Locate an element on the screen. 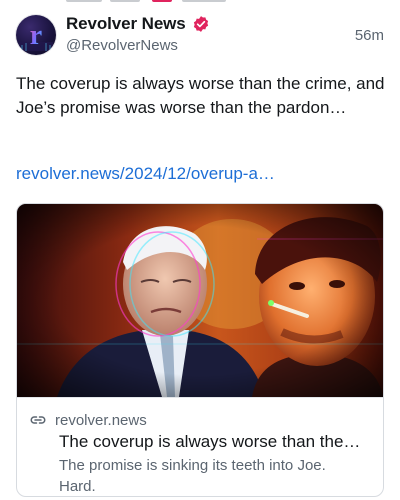 The height and width of the screenshot is (500, 400). avatar: r is located at coordinates (36, 35).